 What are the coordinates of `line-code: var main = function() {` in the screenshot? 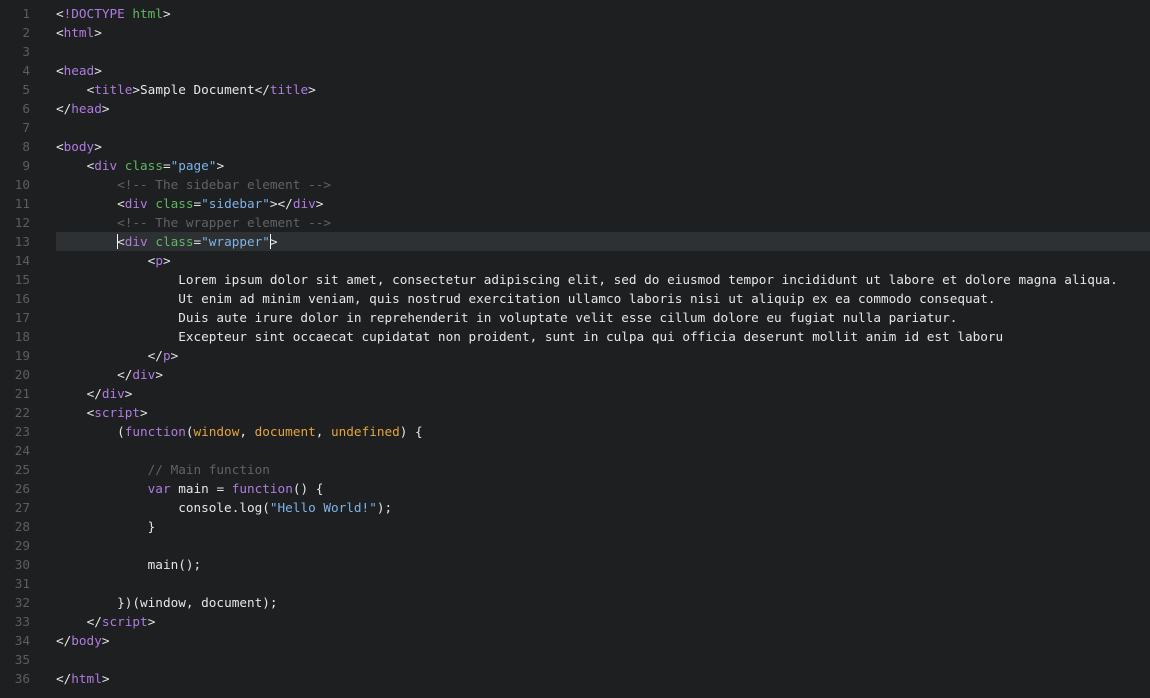 It's located at (603, 488).